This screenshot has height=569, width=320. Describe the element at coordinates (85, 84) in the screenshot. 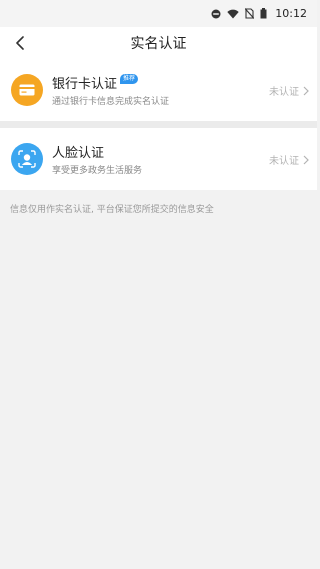

I see `method-title: 银行卡认证` at that location.